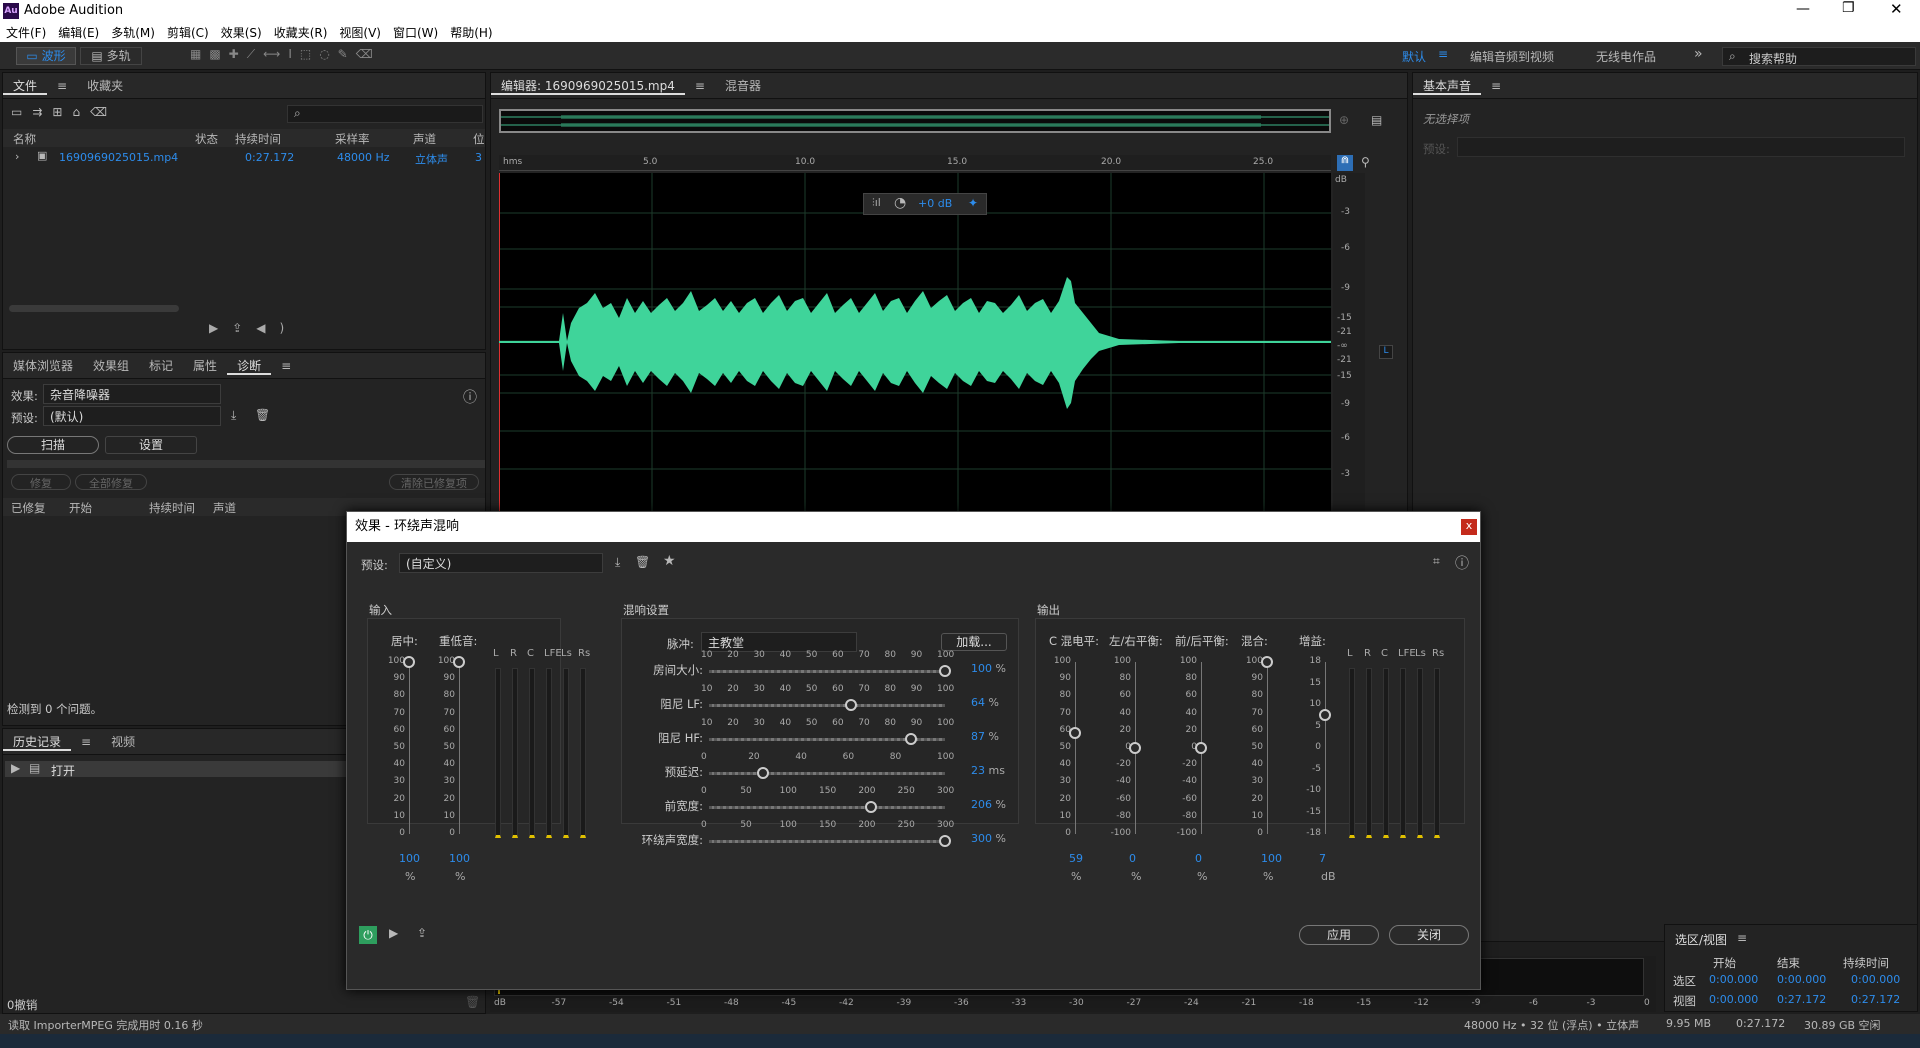 The image size is (1920, 1048). Describe the element at coordinates (105, 86) in the screenshot. I see `tab-favorites: 收藏夹` at that location.